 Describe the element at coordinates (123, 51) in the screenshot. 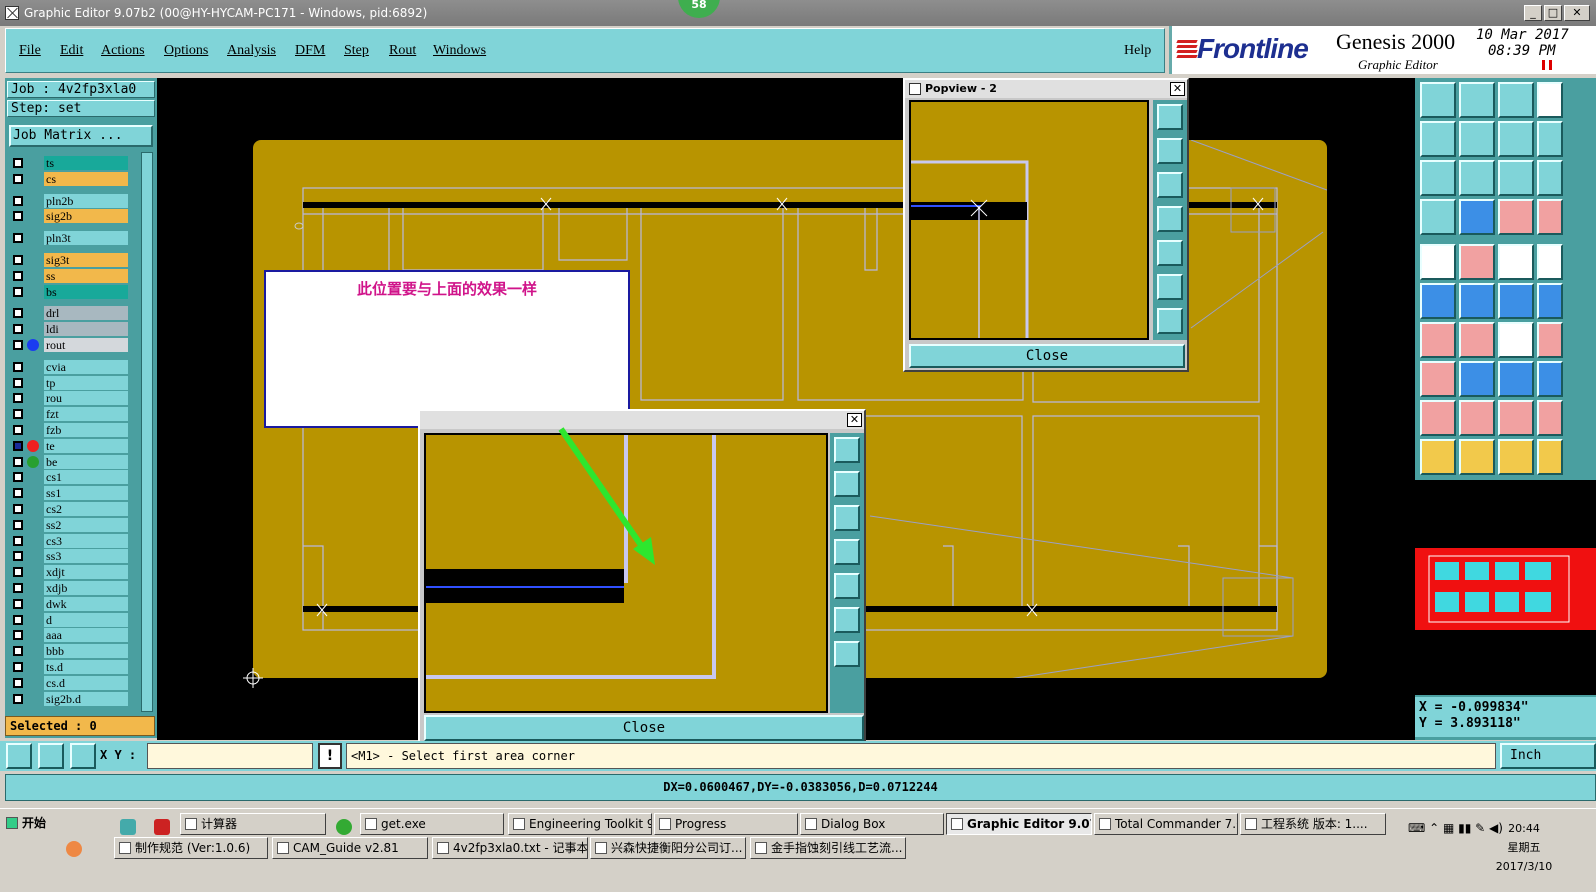

I see `menu-actions: Actions` at that location.